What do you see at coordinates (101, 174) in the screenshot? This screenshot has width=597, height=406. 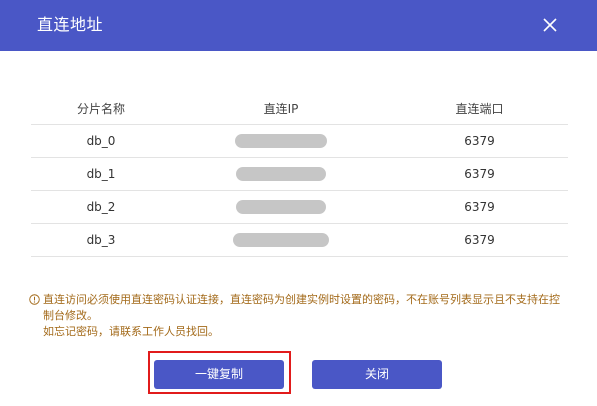 I see `shard-name: db_1` at bounding box center [101, 174].